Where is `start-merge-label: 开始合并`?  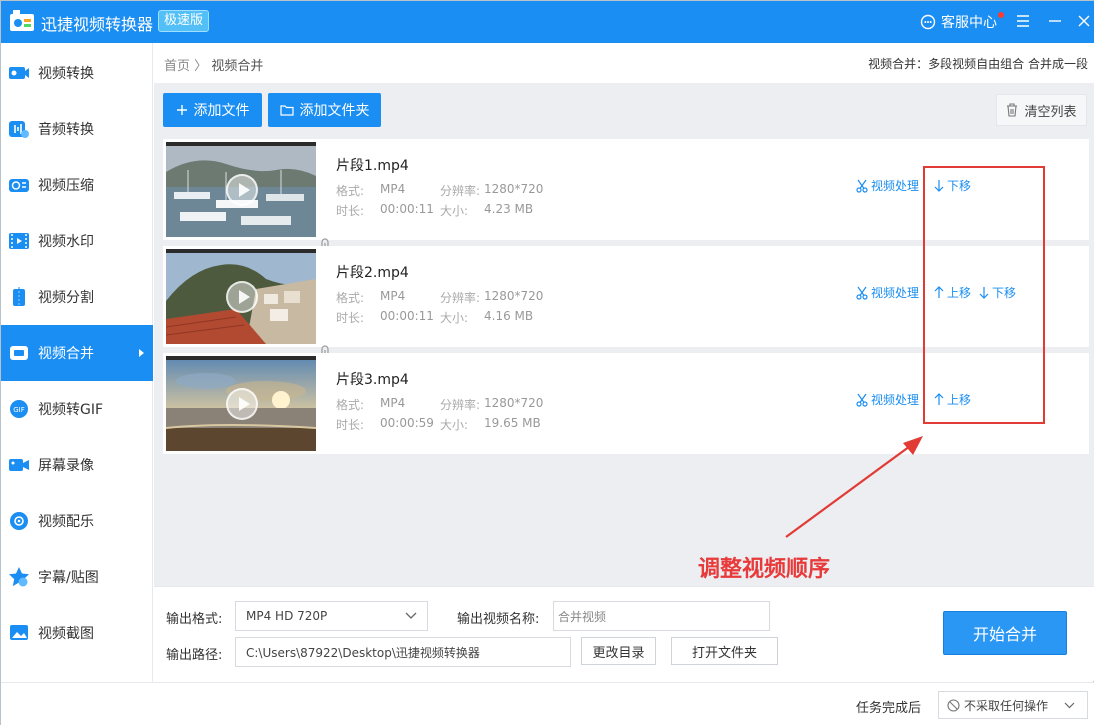 start-merge-label: 开始合并 is located at coordinates (1004, 634).